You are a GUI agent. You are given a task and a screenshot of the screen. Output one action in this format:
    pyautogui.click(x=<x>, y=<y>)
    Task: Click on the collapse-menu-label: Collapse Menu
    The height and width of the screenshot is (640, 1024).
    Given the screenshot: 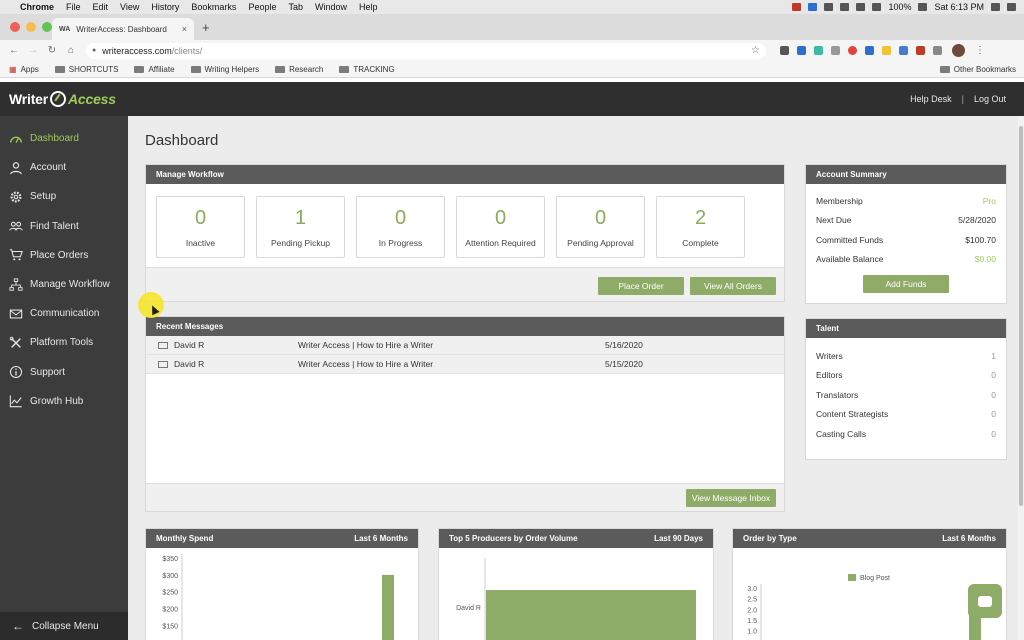 What is the action you would take?
    pyautogui.click(x=65, y=626)
    